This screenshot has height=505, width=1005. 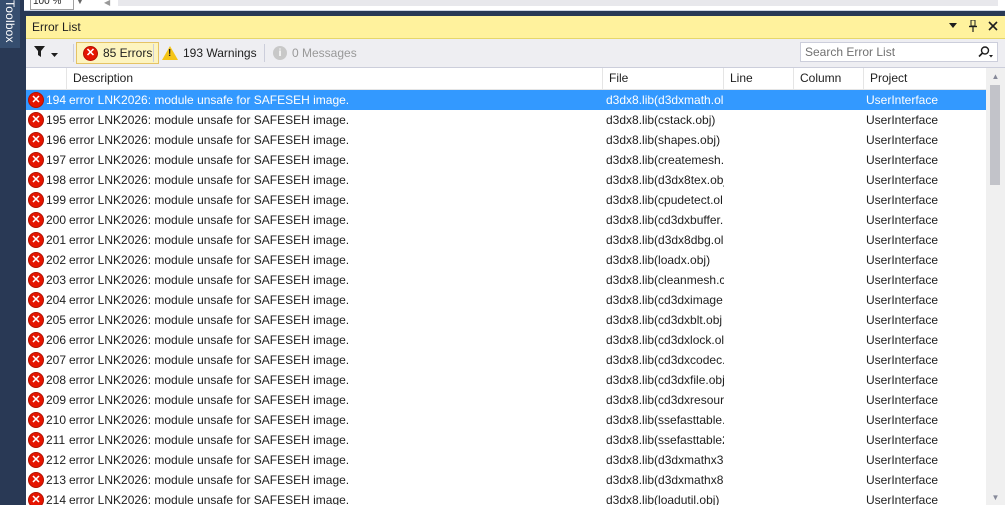 What do you see at coordinates (39, 53) in the screenshot?
I see `filter-funnel-icon` at bounding box center [39, 53].